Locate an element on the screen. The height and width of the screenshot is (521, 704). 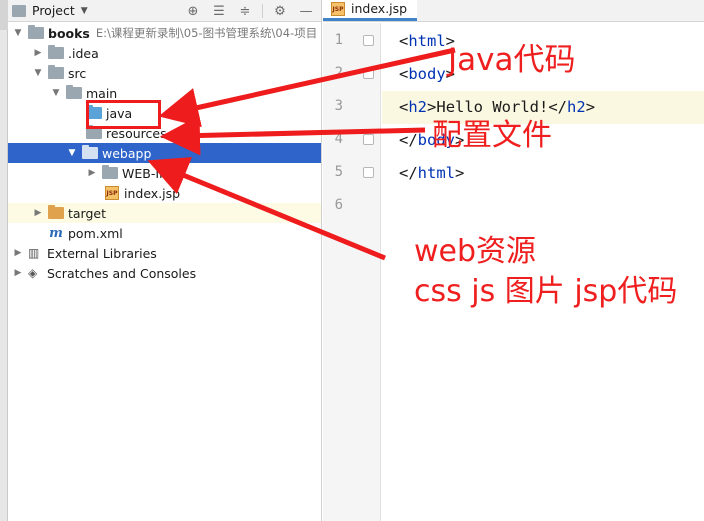
code-line-5: </html> is located at coordinates (432, 173).